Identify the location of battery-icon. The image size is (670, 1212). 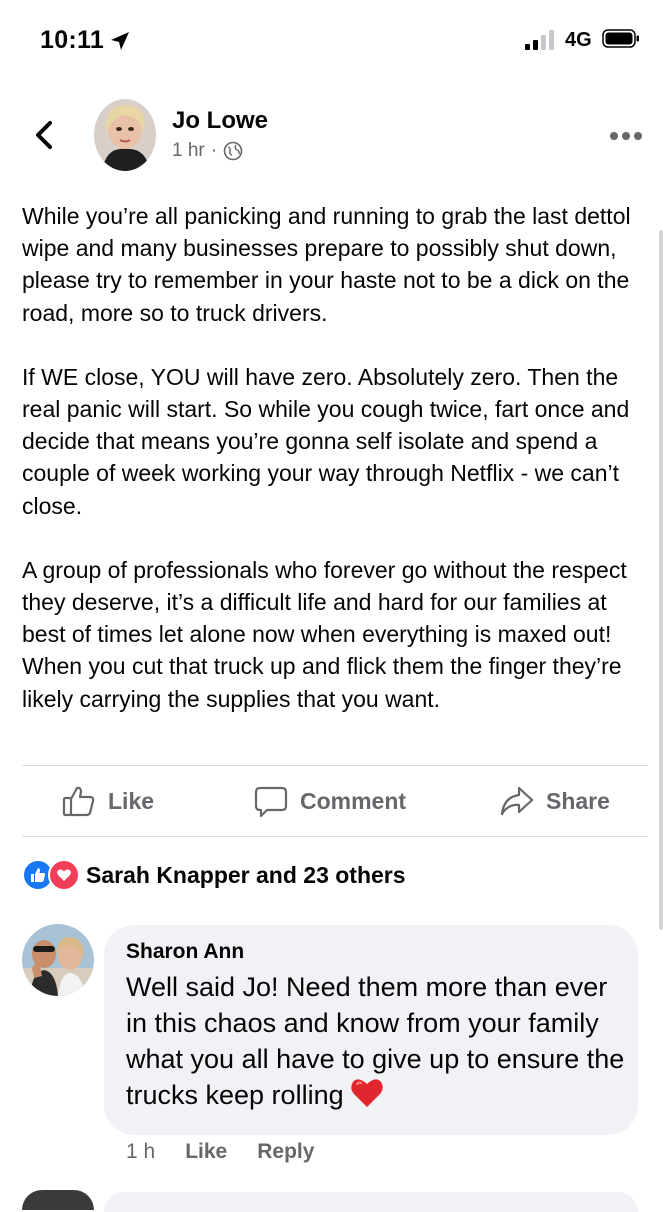
(620, 38).